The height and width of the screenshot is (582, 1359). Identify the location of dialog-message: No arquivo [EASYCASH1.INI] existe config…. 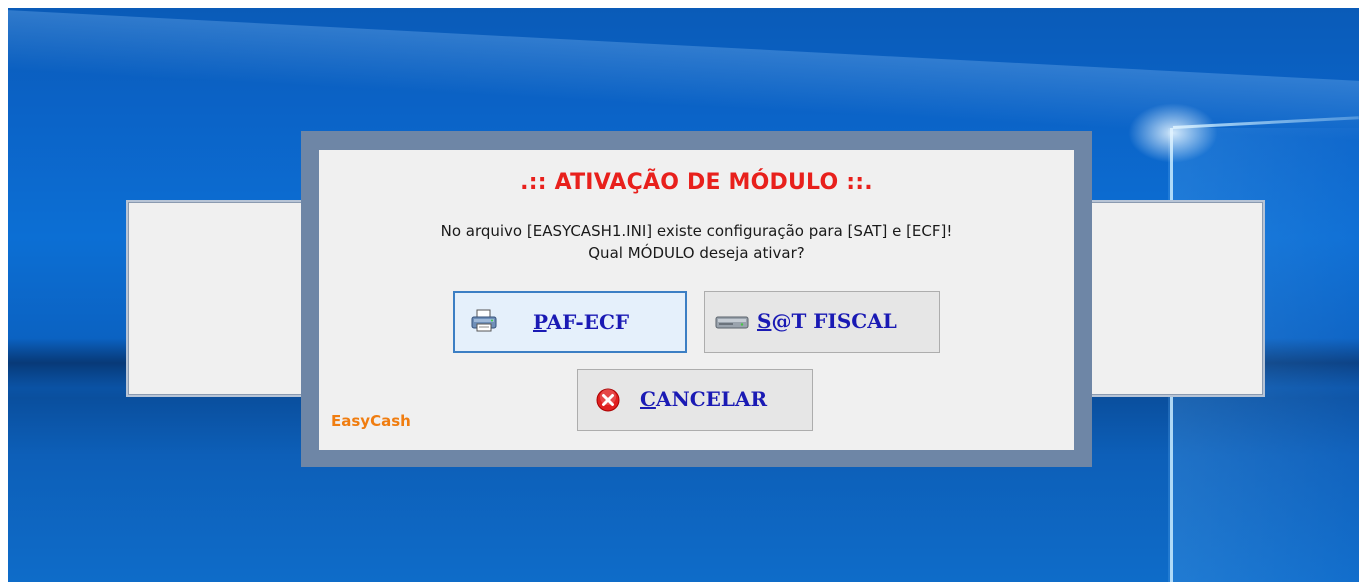
(696, 242).